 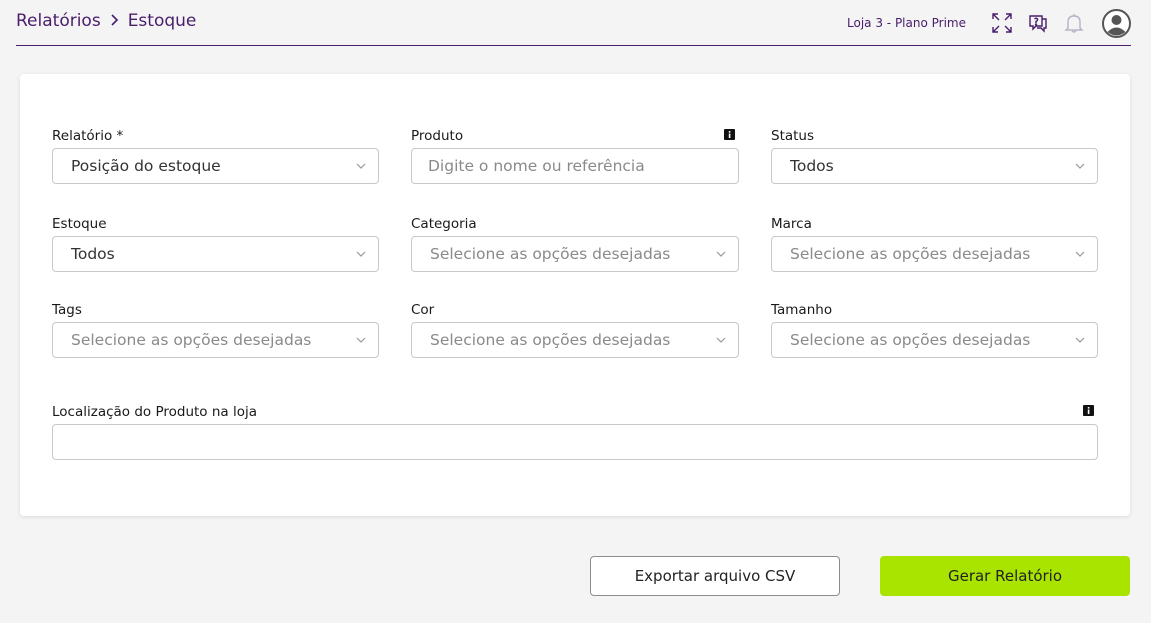 What do you see at coordinates (910, 254) in the screenshot?
I see `marca-placeholder: Selecione as opções desejadas` at bounding box center [910, 254].